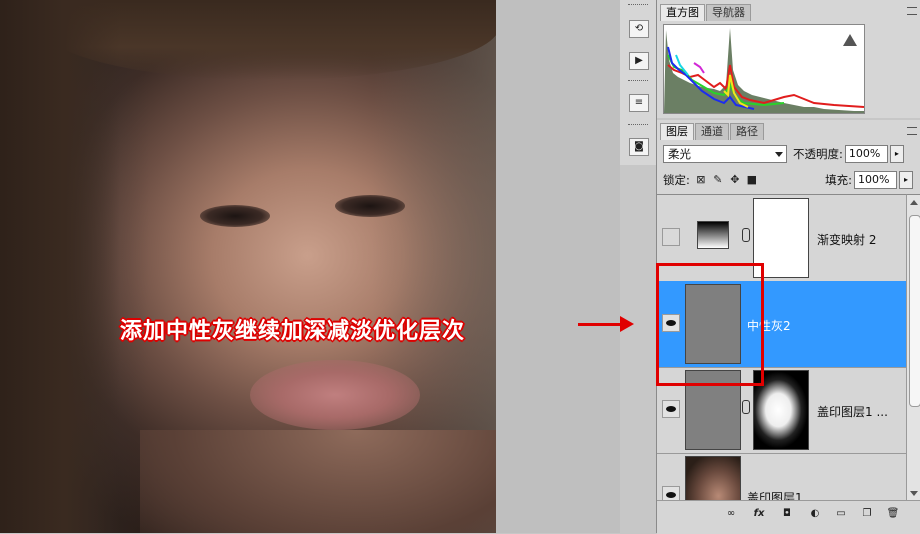 The image size is (920, 534). Describe the element at coordinates (701, 180) in the screenshot. I see `lock-transparency-icon: ⊠` at that location.